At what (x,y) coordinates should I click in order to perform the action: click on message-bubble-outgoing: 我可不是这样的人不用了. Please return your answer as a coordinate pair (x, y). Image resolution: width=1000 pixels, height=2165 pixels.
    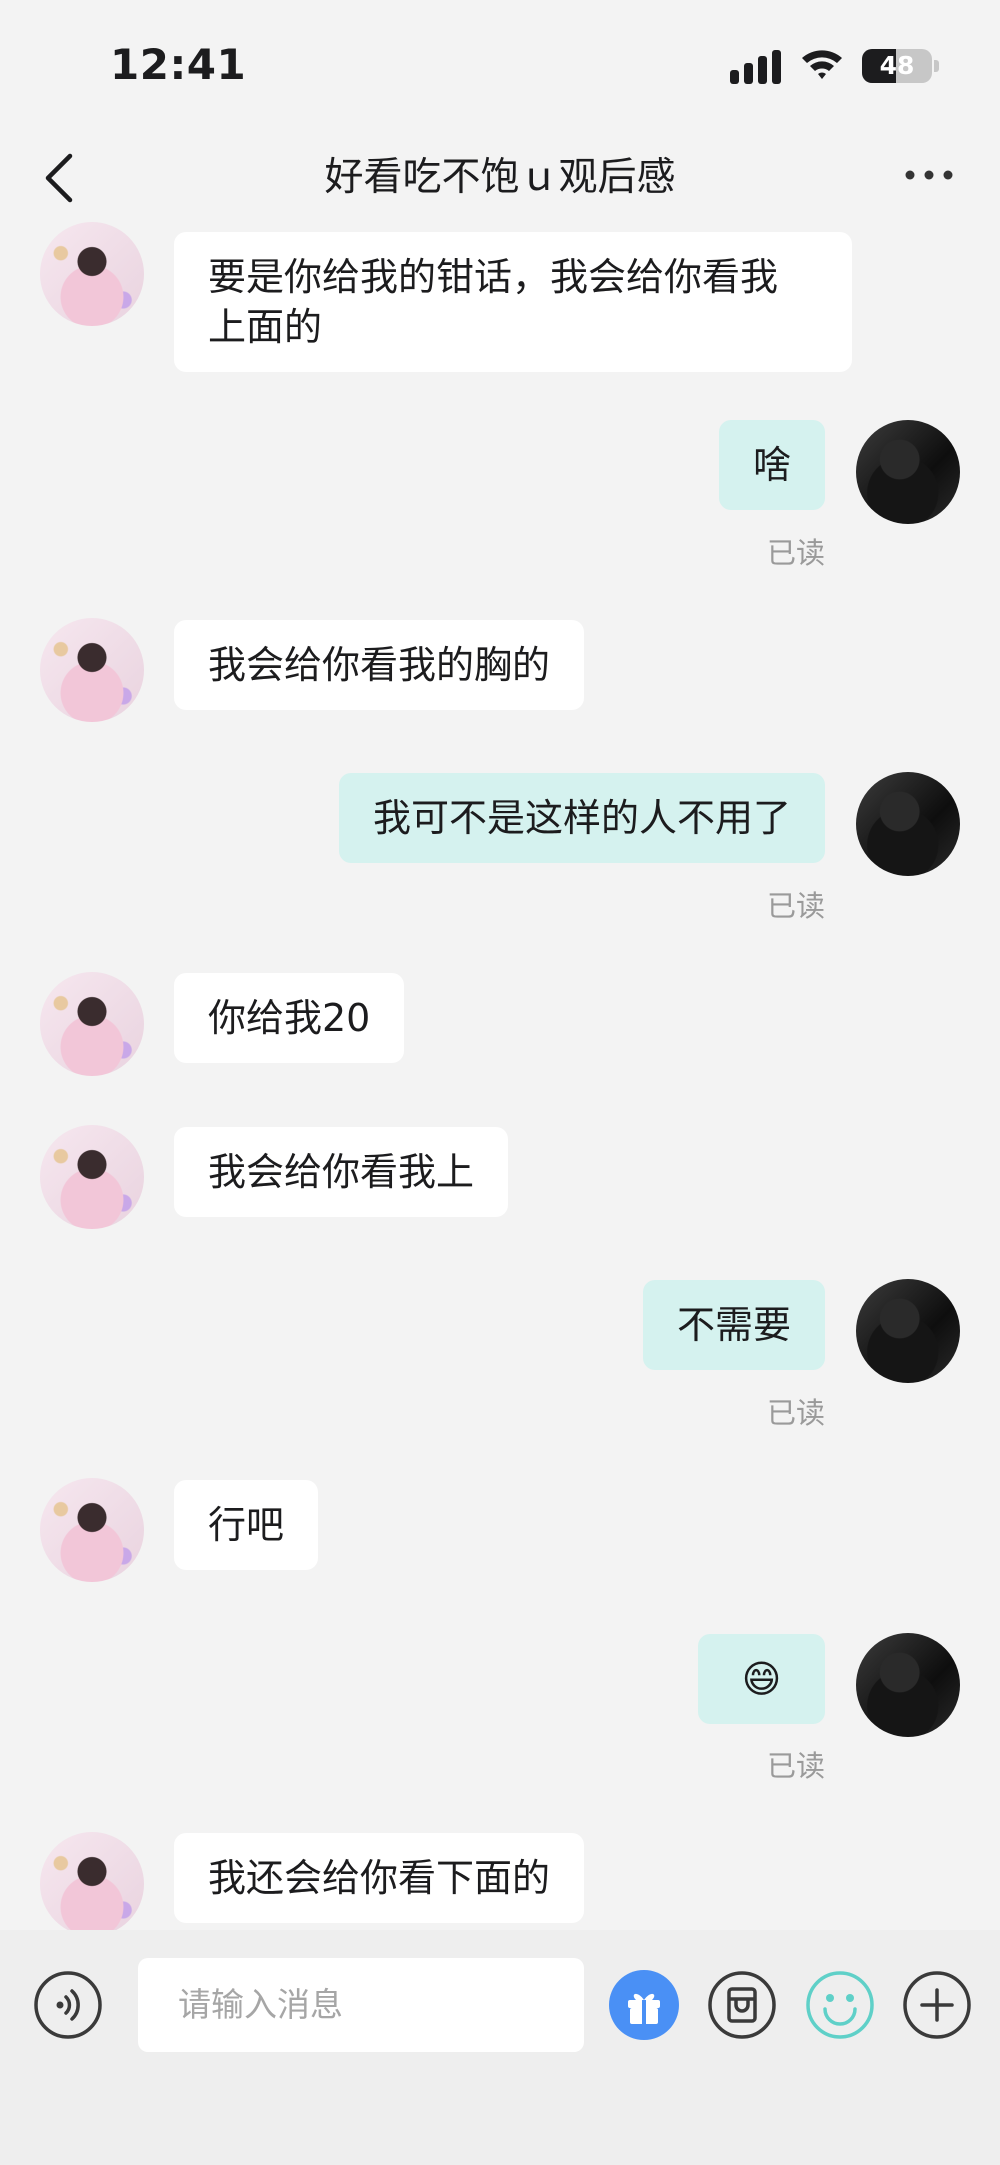
    Looking at the image, I should click on (581, 818).